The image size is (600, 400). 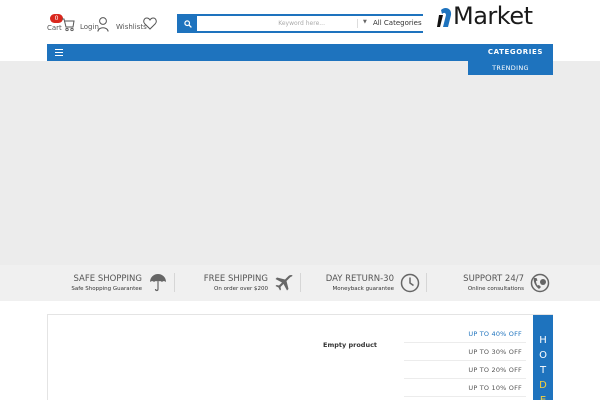 I want to click on feature-free-shipping: FREE SHIPPING On order over $200, so click(x=237, y=284).